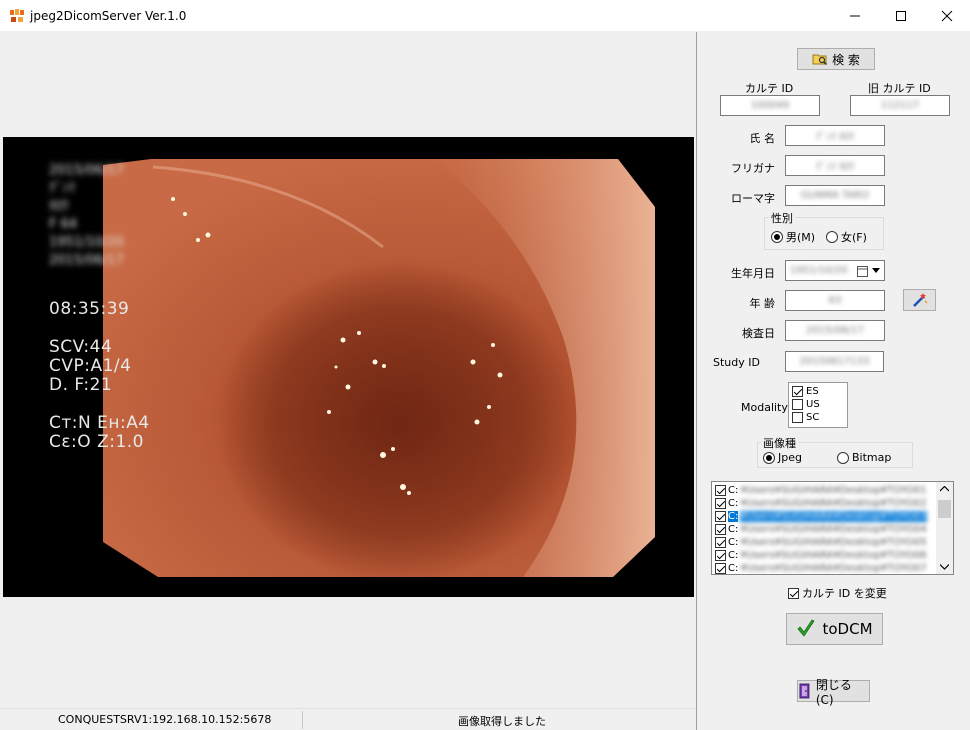  I want to click on name-label: 氏 名, so click(762, 138).